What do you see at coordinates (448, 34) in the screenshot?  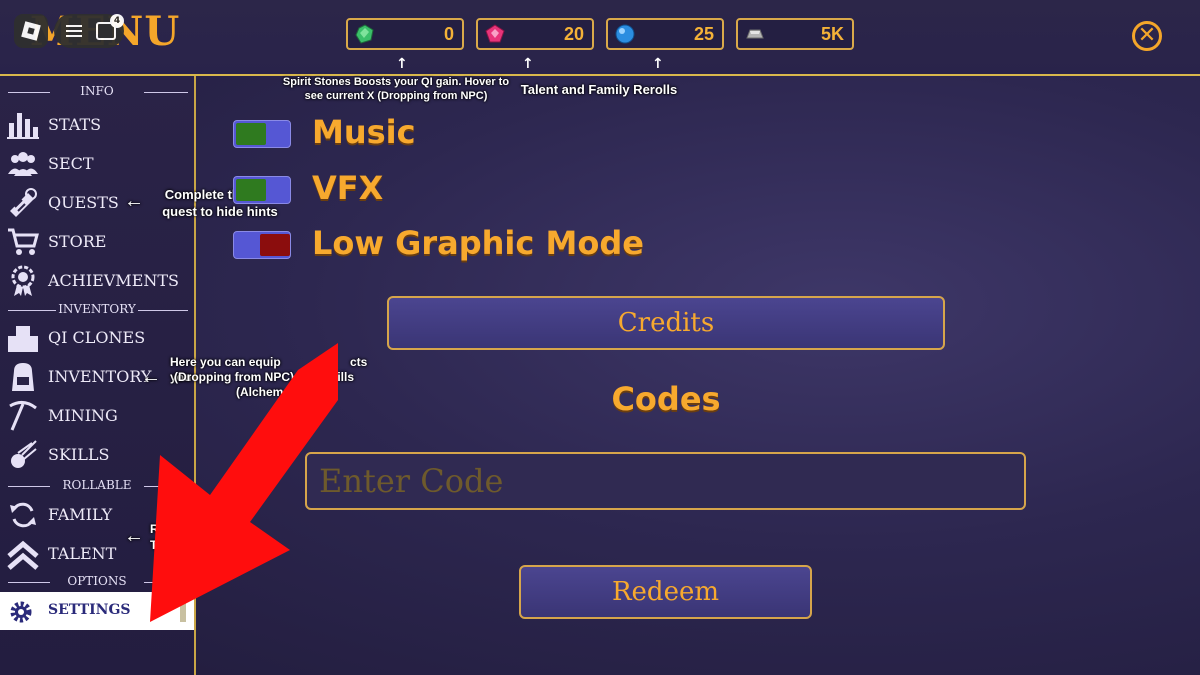 I see `spirit-stones-value: 0` at bounding box center [448, 34].